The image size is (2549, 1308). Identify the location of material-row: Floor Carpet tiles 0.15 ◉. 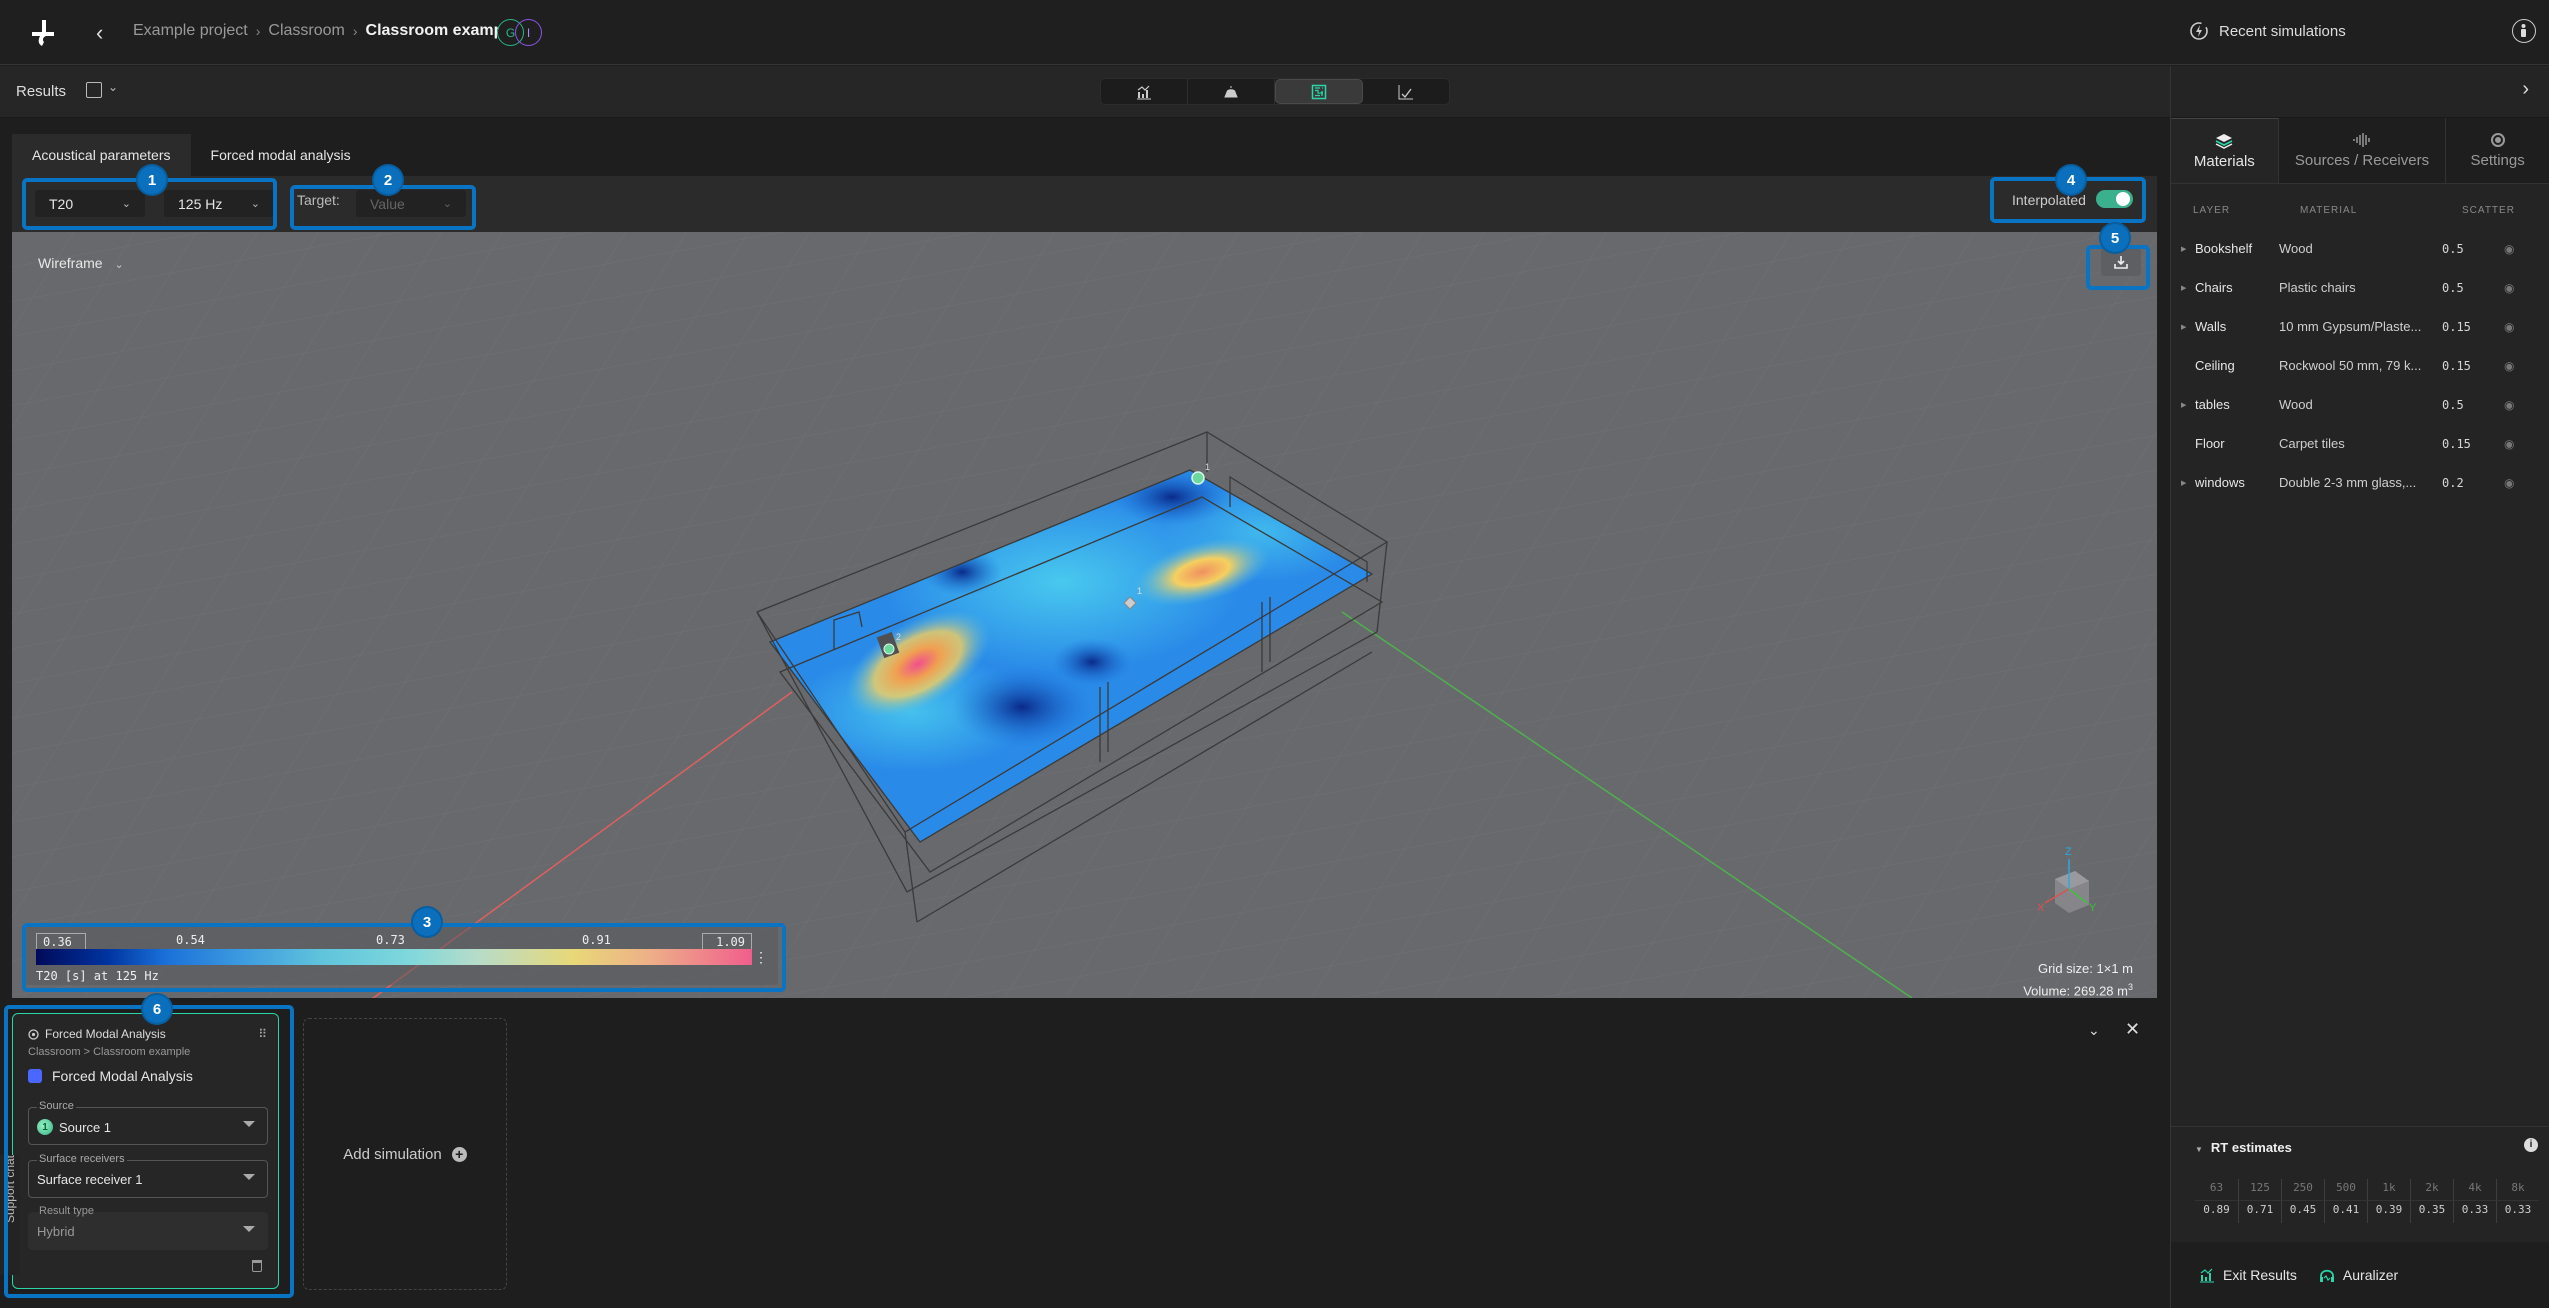
(2360, 443).